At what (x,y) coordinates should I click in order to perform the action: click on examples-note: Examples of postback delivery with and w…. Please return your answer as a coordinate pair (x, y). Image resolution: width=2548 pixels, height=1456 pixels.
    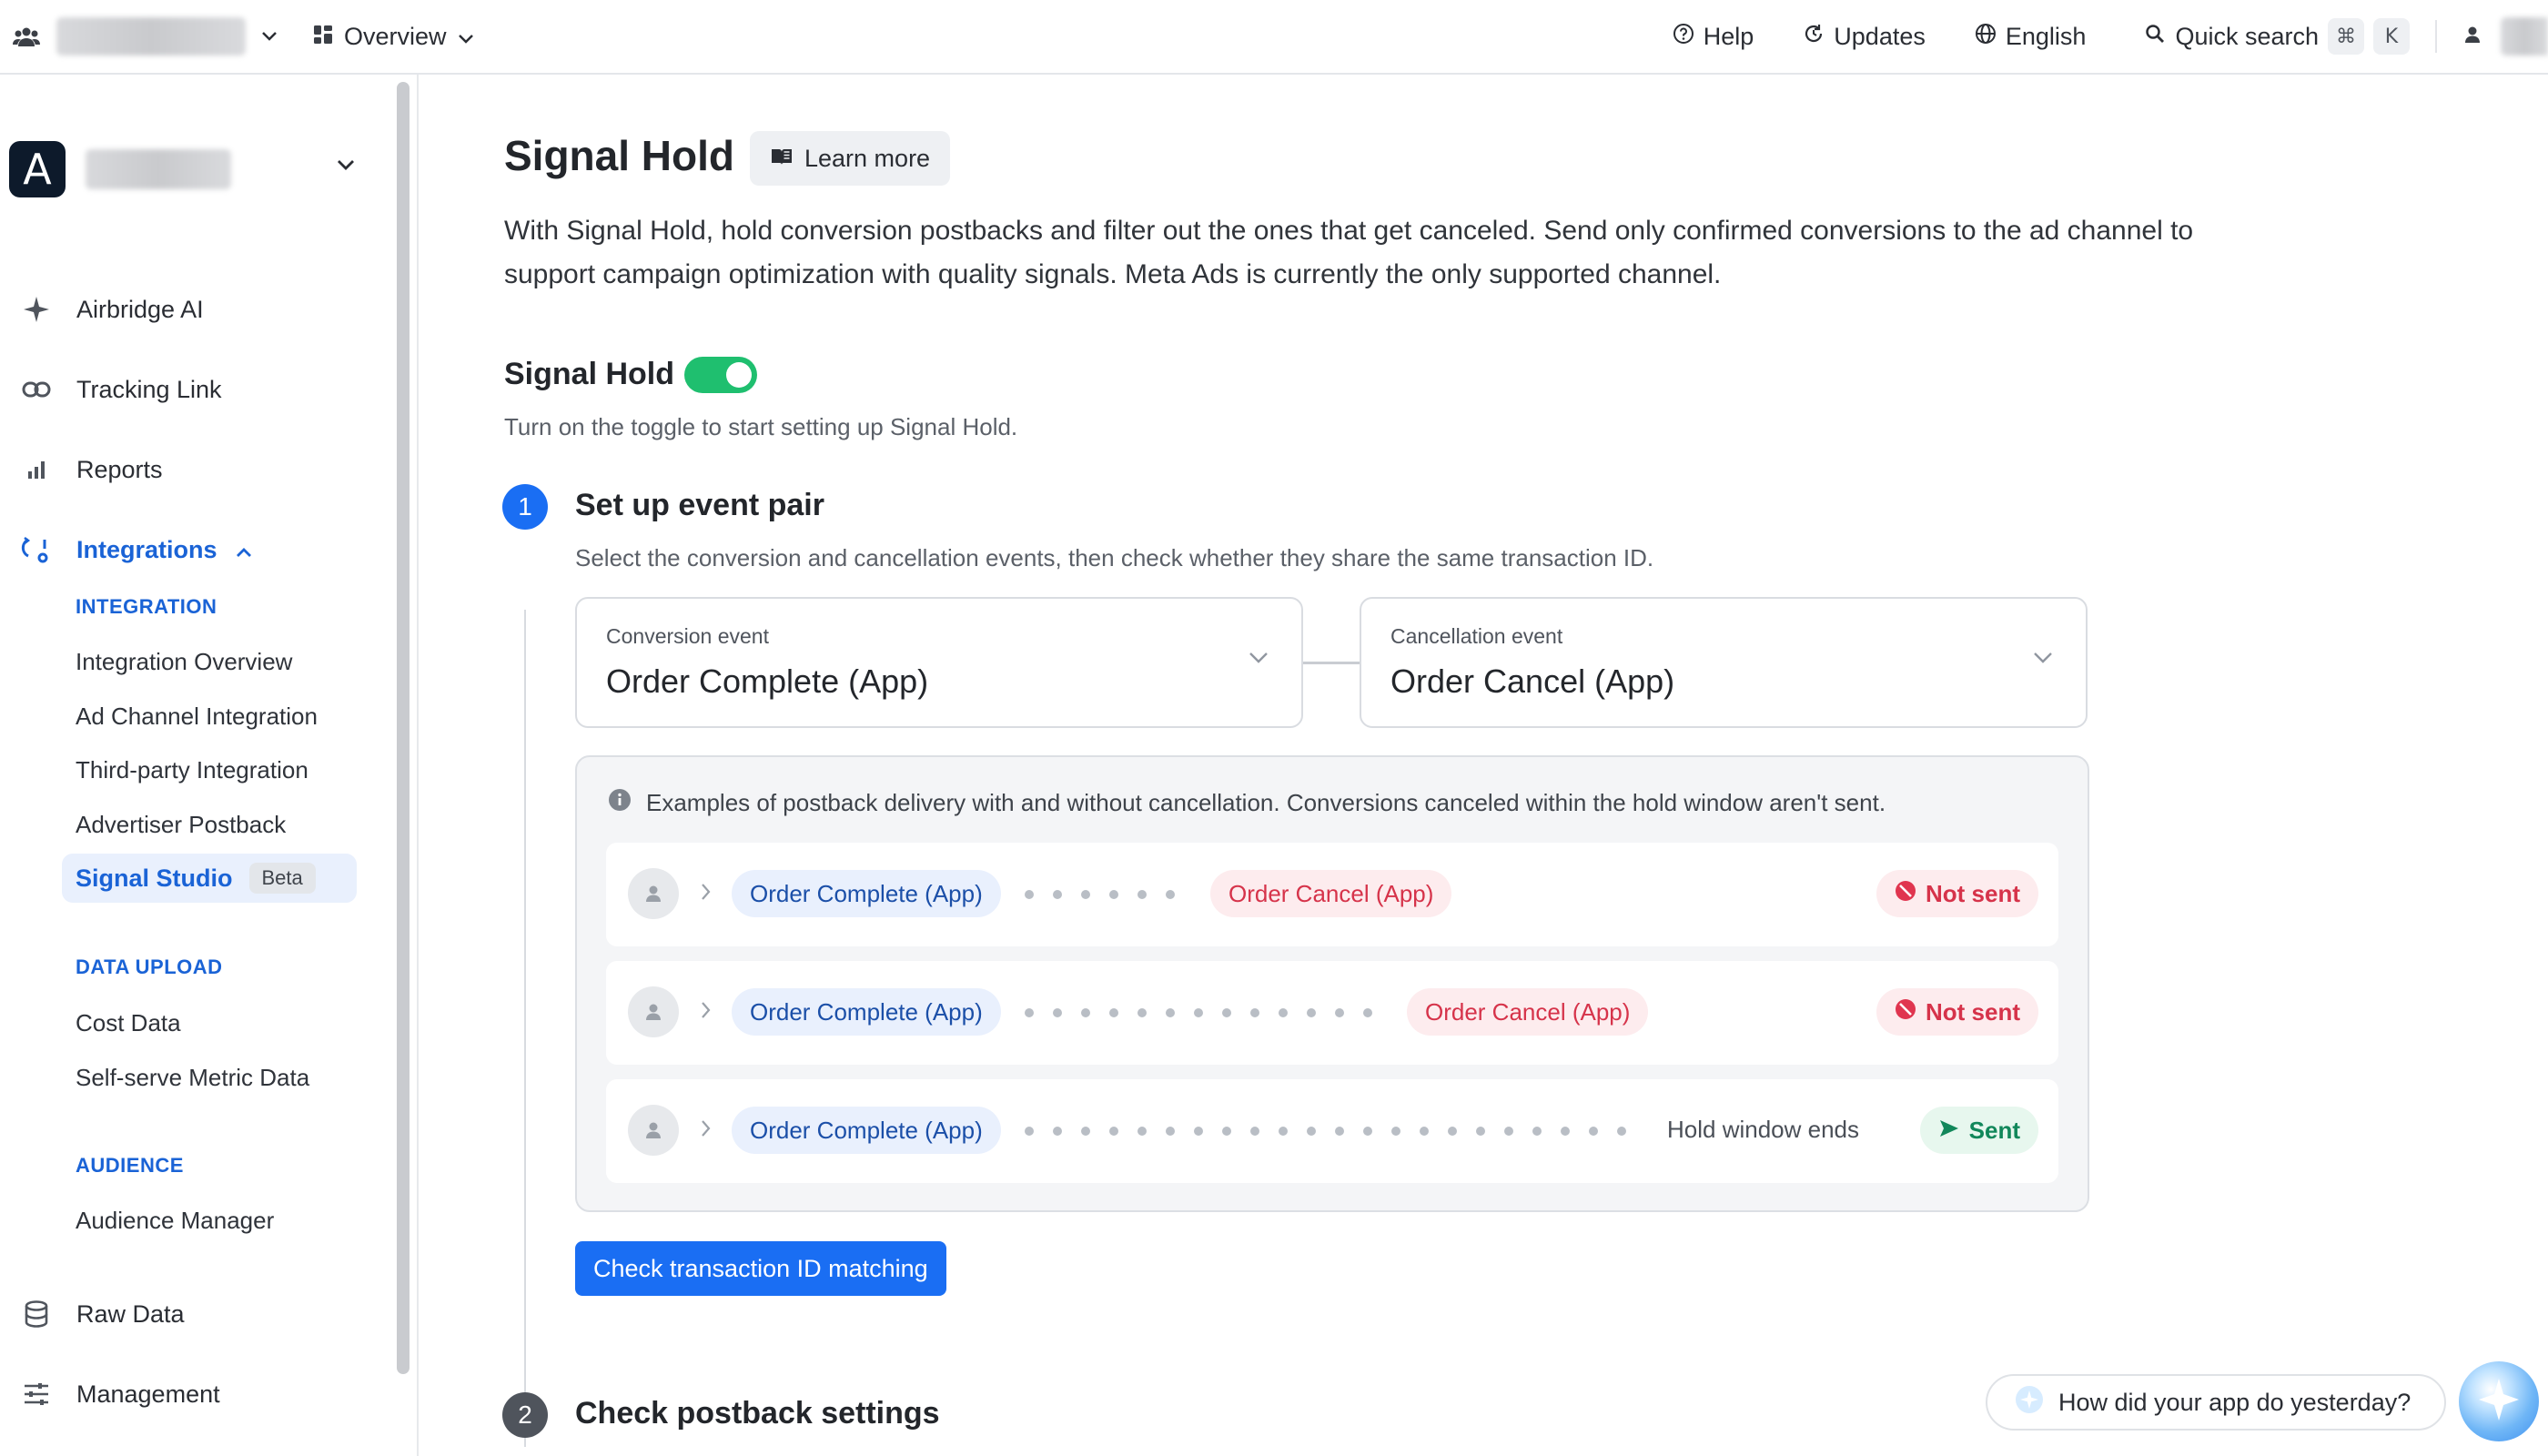
    Looking at the image, I should click on (1247, 803).